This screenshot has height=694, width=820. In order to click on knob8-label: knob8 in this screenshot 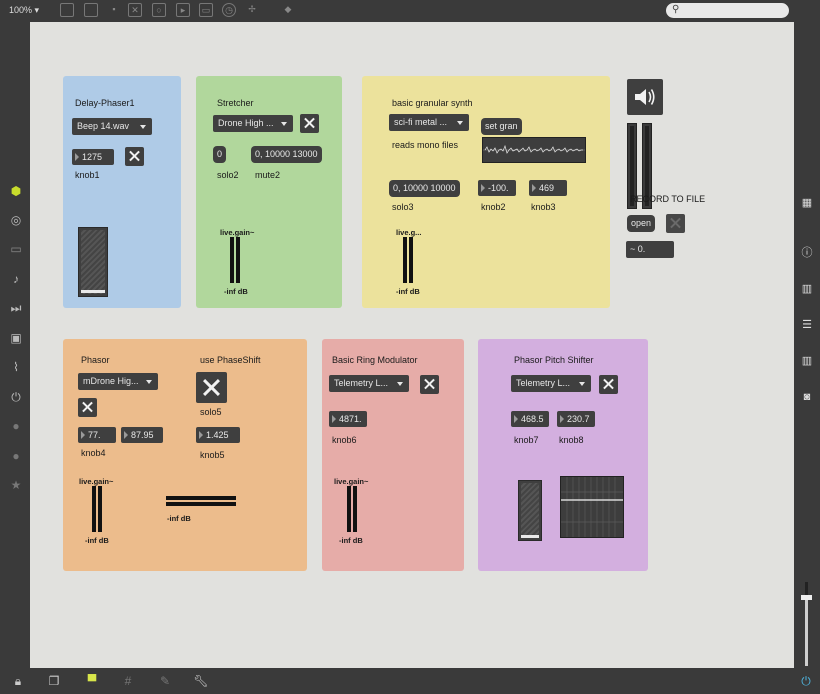, I will do `click(571, 440)`.